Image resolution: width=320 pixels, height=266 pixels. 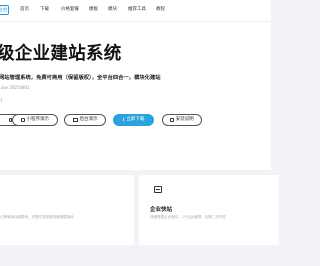 What do you see at coordinates (172, 120) in the screenshot?
I see `doc-icon` at bounding box center [172, 120].